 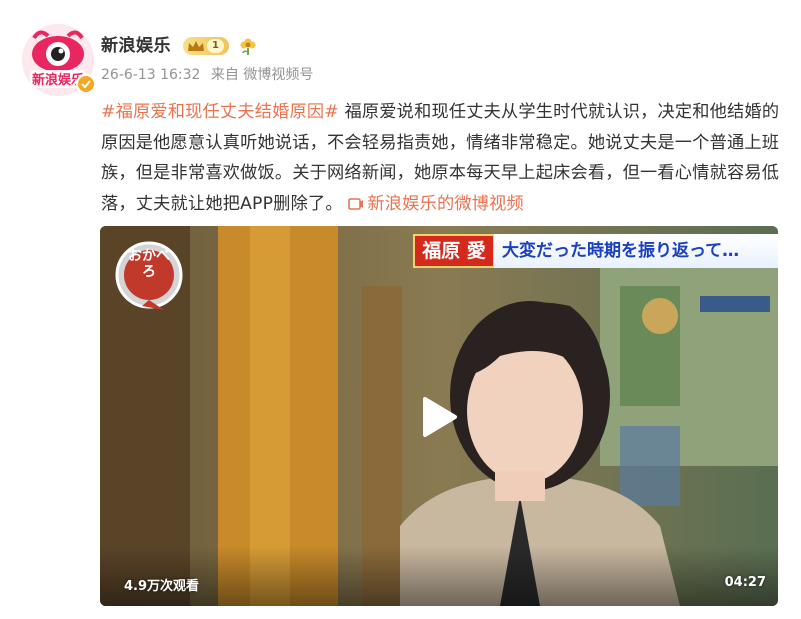 What do you see at coordinates (215, 46) in the screenshot?
I see `vip-level: 1` at bounding box center [215, 46].